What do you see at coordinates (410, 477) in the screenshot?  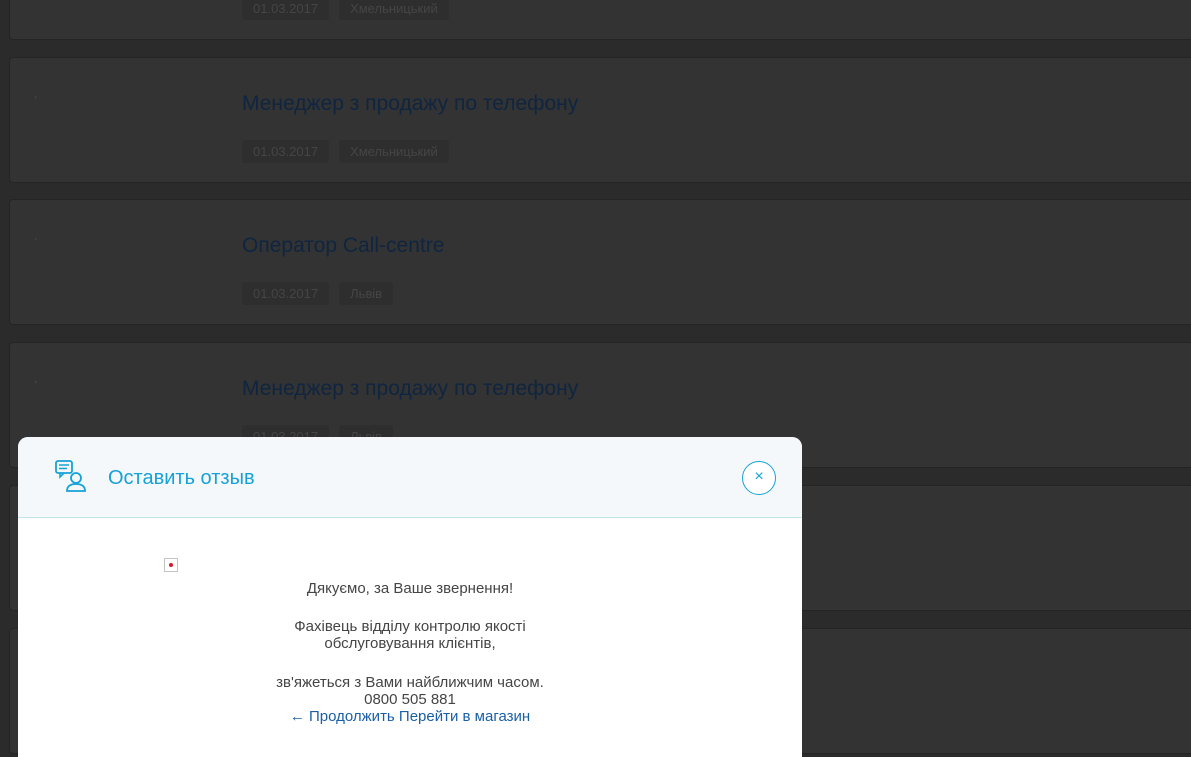 I see `modal-header: Оставить отзыв ×` at bounding box center [410, 477].